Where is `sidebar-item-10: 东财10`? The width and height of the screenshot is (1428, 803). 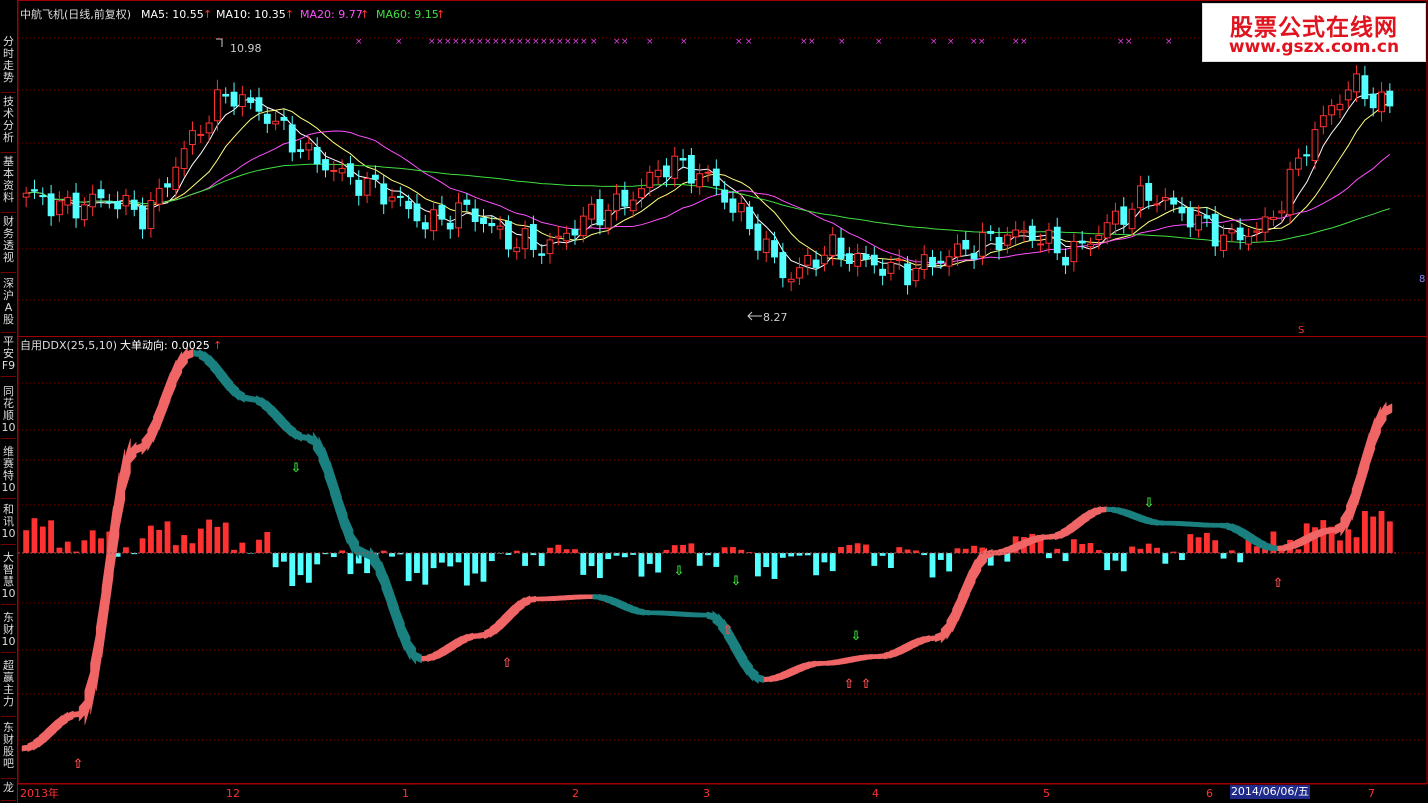
sidebar-item-10: 东财10 is located at coordinates (8, 632).